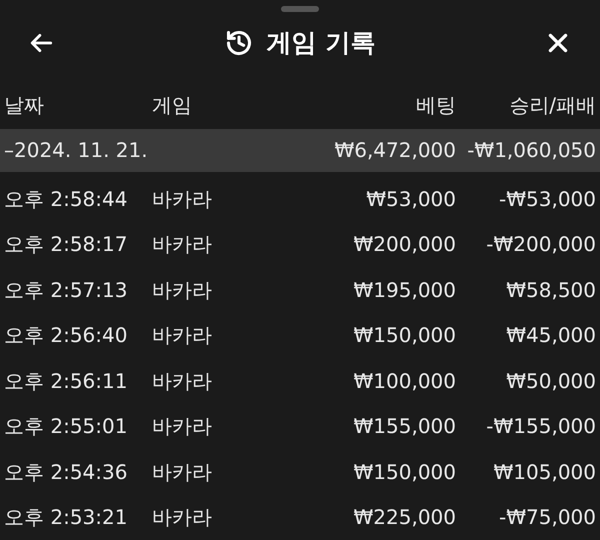 This screenshot has width=600, height=540. I want to click on window-title: 게임 기록, so click(321, 43).